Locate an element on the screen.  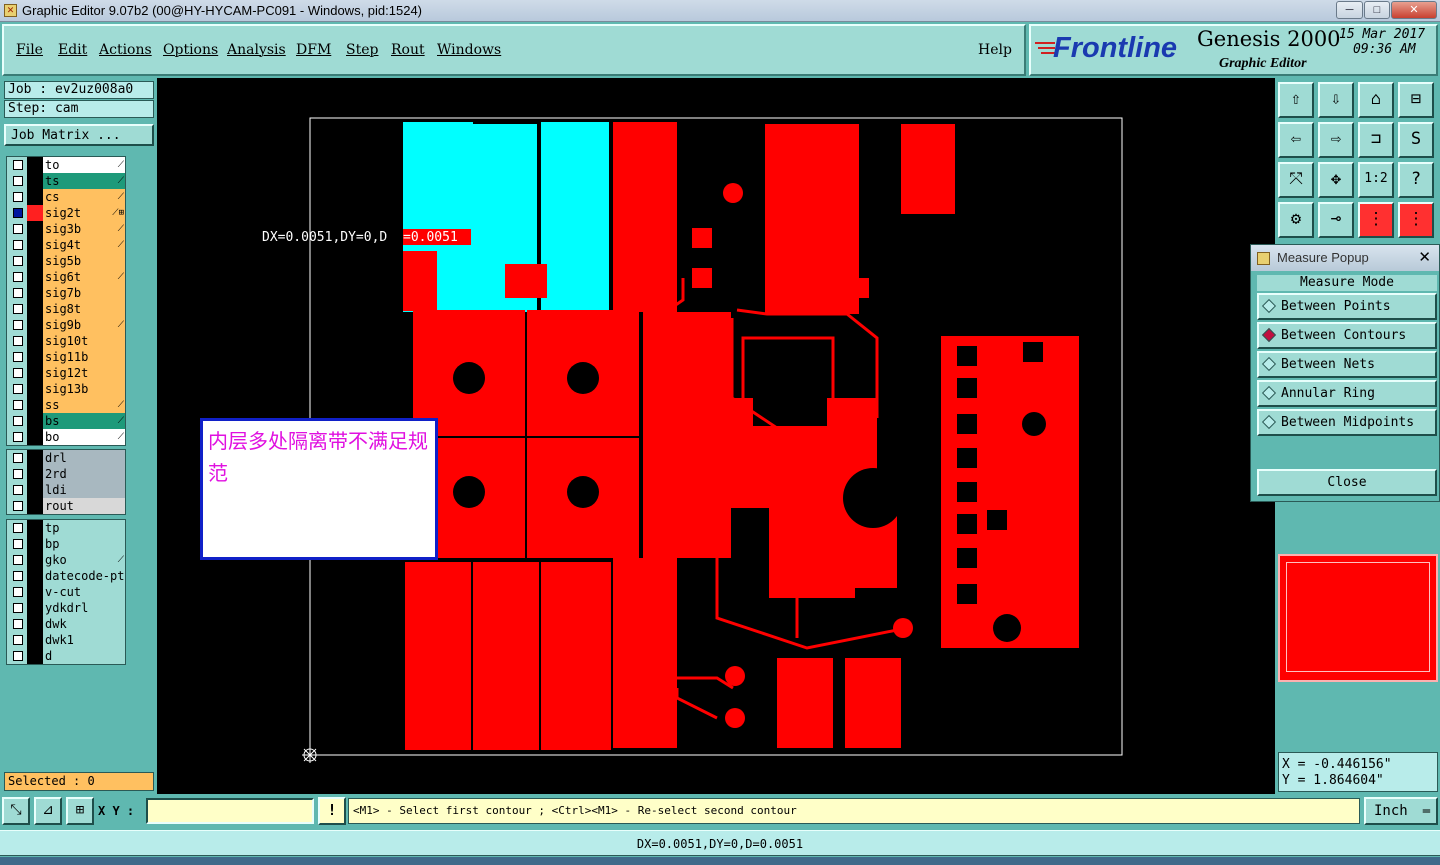
layer-row-sig5b: sig5b is located at coordinates (66, 261).